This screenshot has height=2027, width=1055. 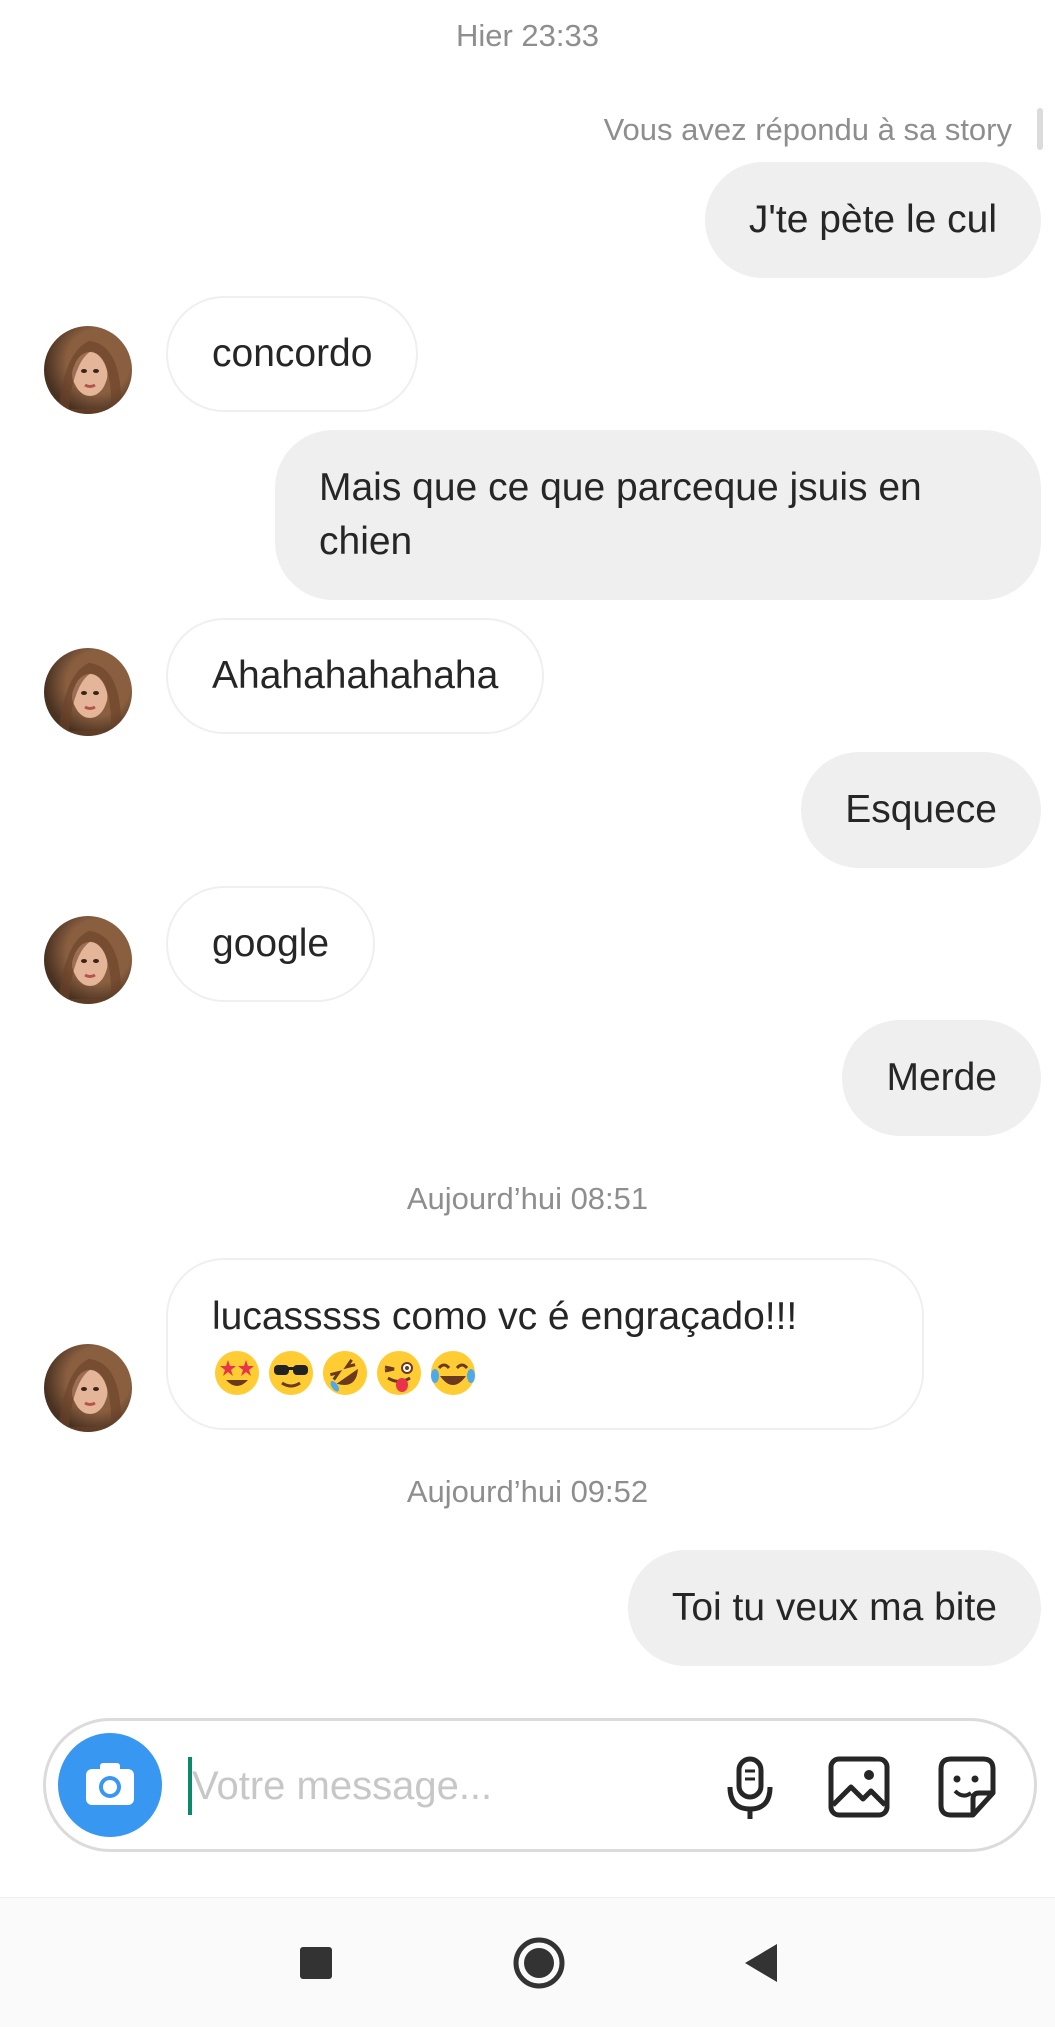 I want to click on timestamp-today-0851: Aujourd’hui 08:51, so click(x=527, y=1198).